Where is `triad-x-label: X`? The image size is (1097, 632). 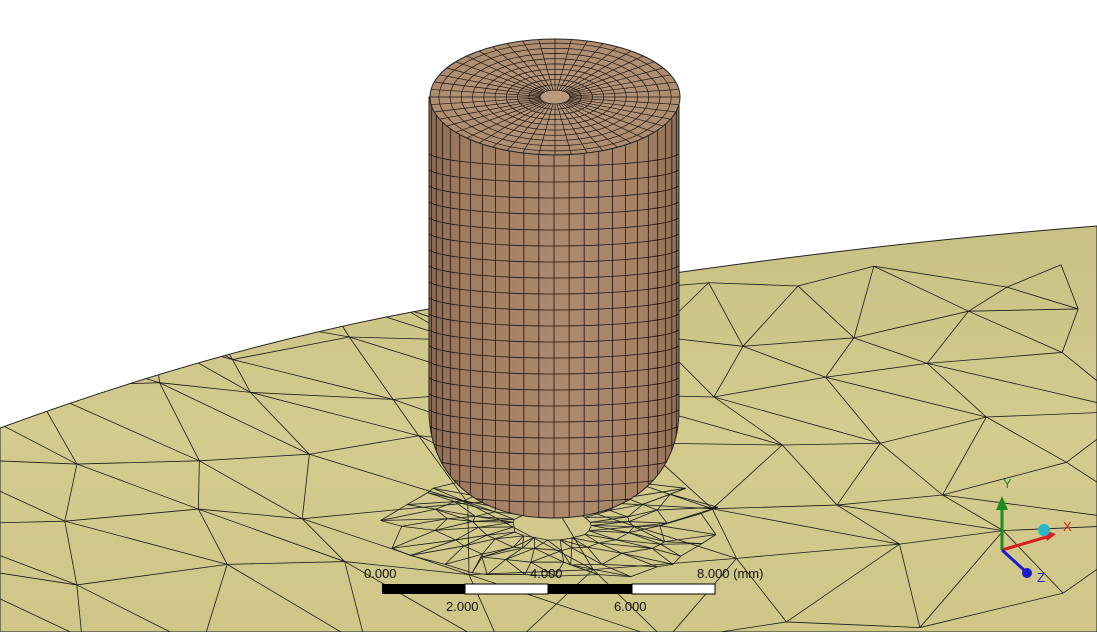
triad-x-label: X is located at coordinates (1067, 526).